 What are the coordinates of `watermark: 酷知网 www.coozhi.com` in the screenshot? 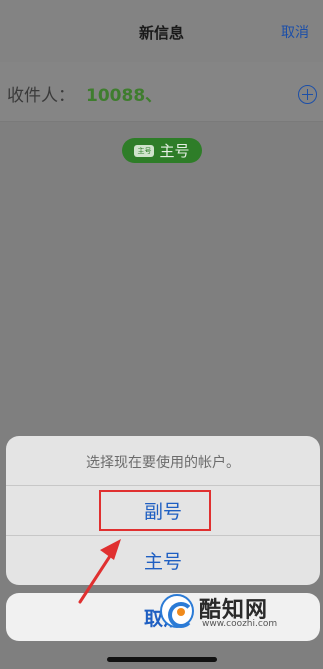 It's located at (225, 612).